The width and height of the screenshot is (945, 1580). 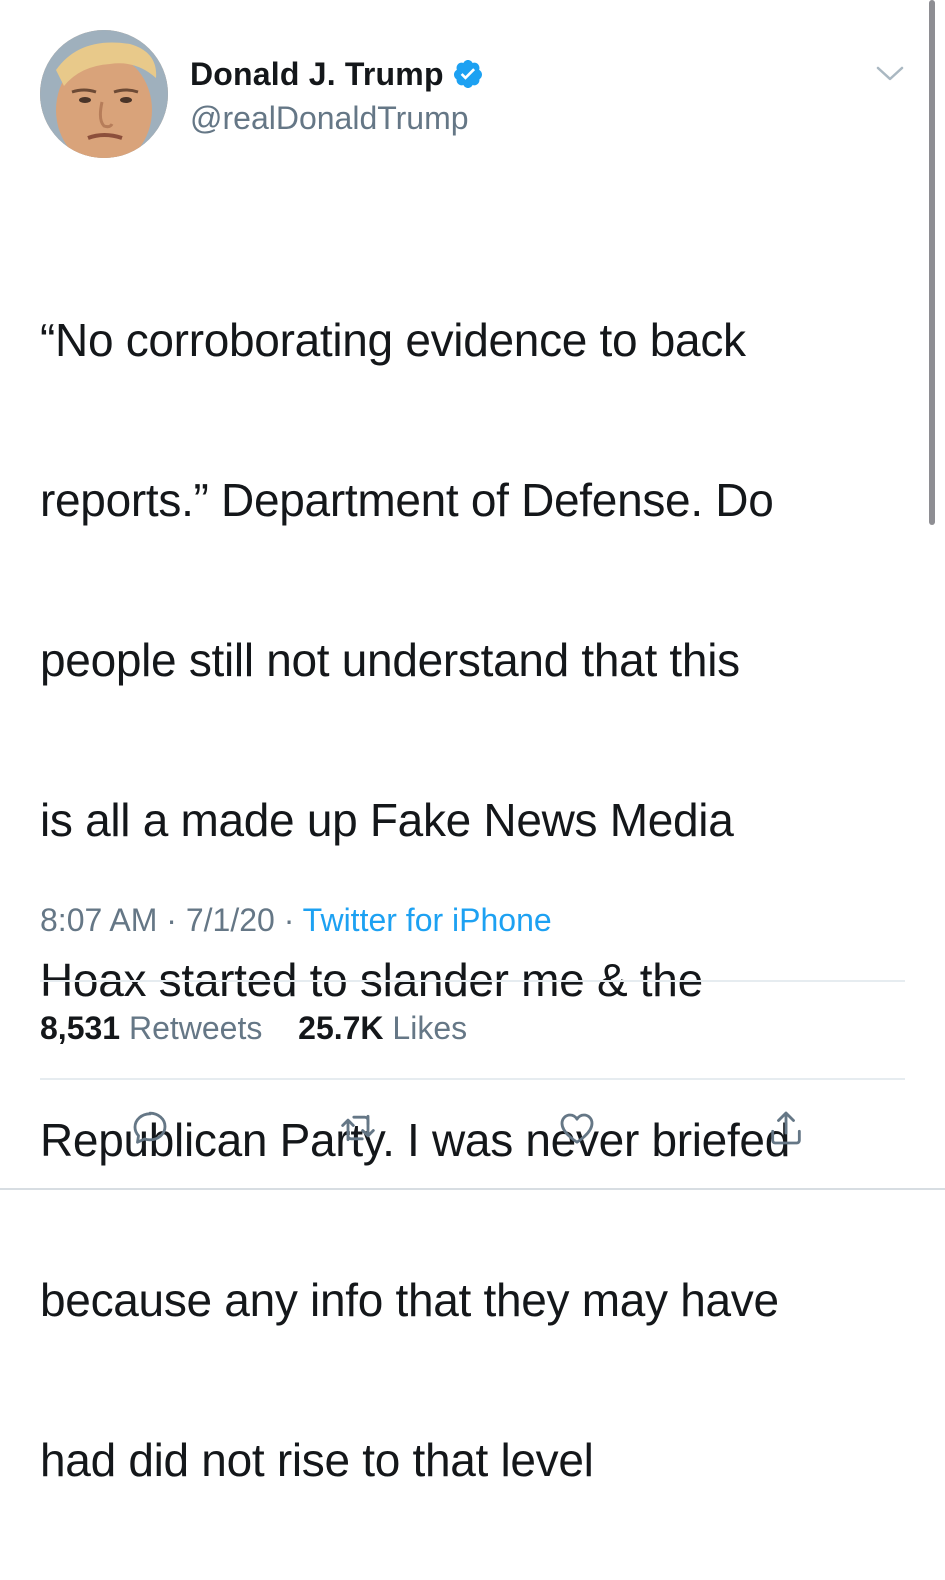 I want to click on tweet-meta: 8:07 AM · 7/1/20 · Twitter for iPhone, so click(x=296, y=920).